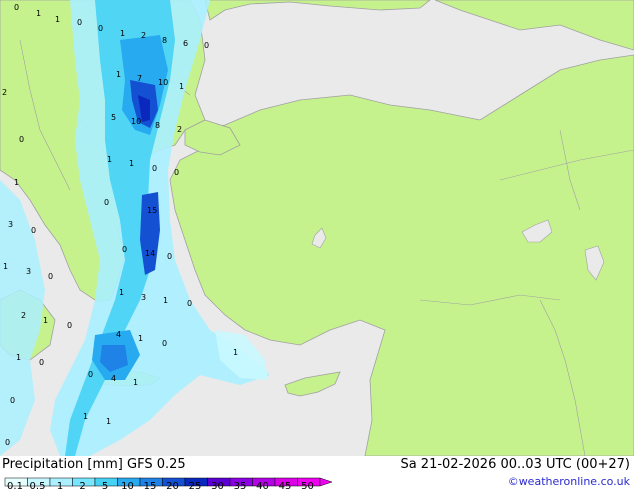  Describe the element at coordinates (326, 482) in the screenshot. I see `legend-arrow` at that location.